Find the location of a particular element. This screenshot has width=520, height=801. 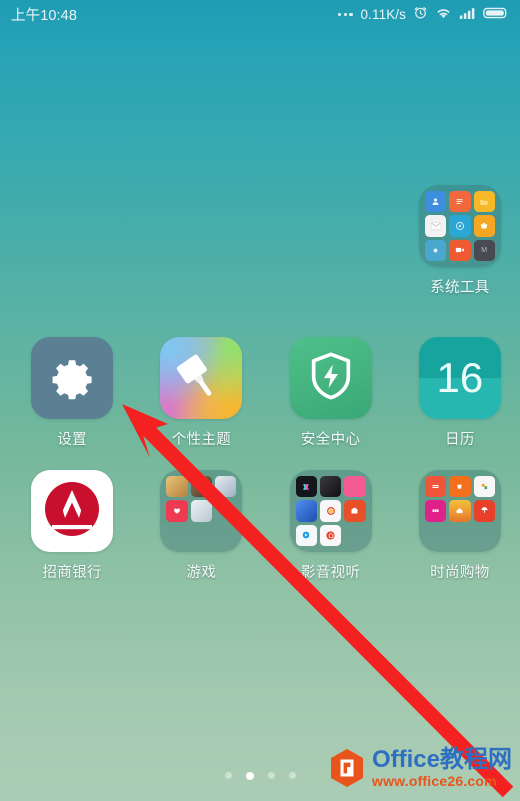

contacts-icon is located at coordinates (435, 202).